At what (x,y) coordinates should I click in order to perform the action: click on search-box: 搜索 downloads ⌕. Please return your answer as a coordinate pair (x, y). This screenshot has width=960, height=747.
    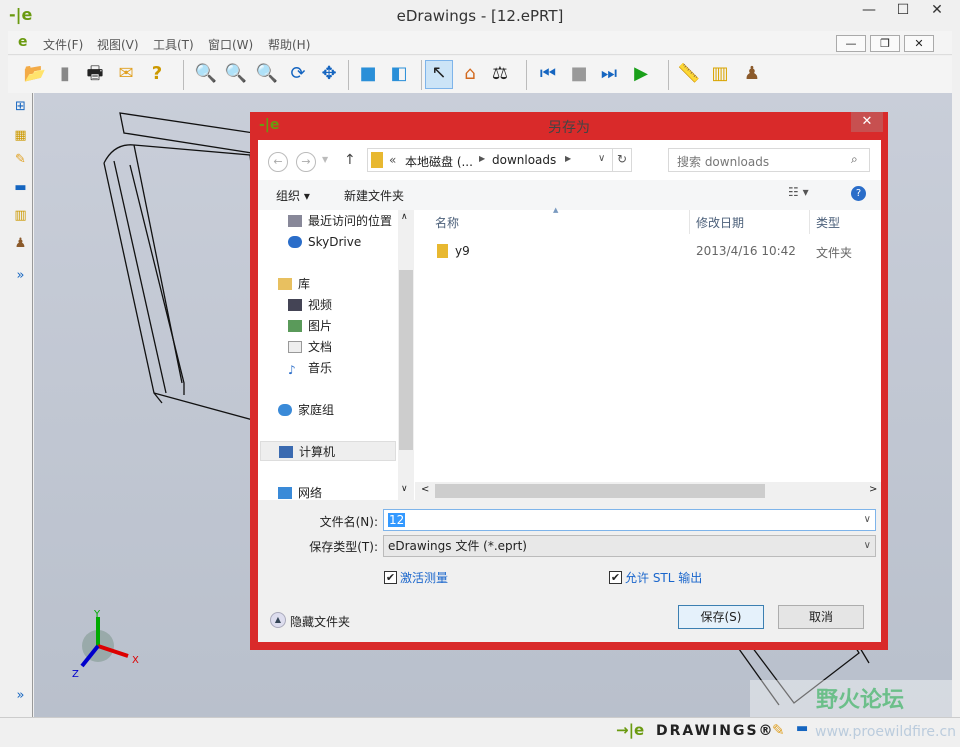
    Looking at the image, I should click on (769, 160).